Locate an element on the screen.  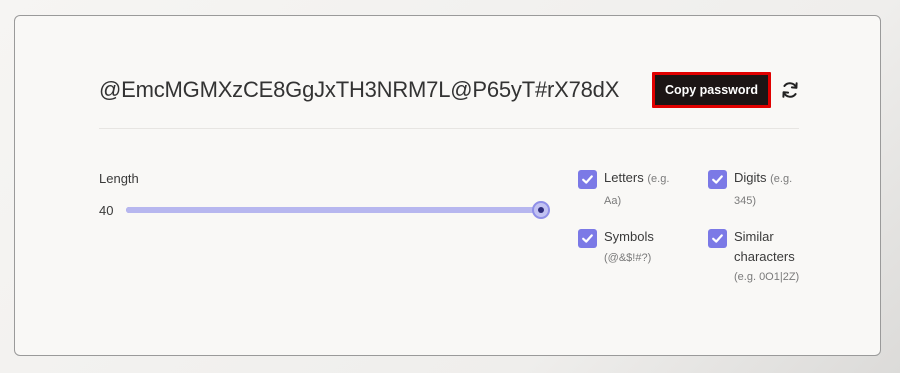
symbols-checkbox is located at coordinates (587, 238).